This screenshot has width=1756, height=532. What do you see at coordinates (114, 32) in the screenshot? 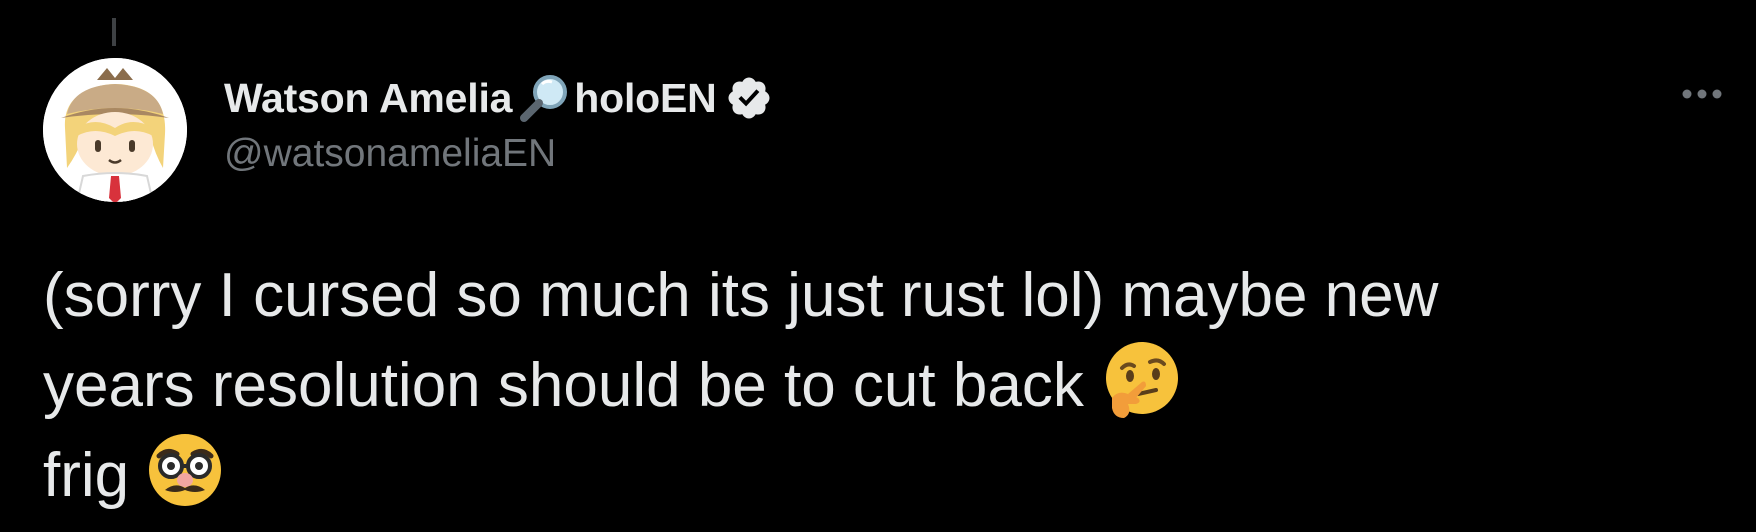
I see `thread-connector-line` at bounding box center [114, 32].